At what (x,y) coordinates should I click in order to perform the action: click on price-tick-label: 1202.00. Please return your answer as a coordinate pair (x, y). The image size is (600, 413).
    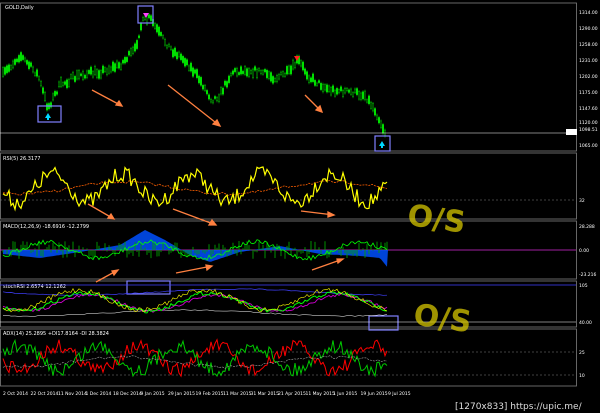
    Looking at the image, I should click on (588, 77).